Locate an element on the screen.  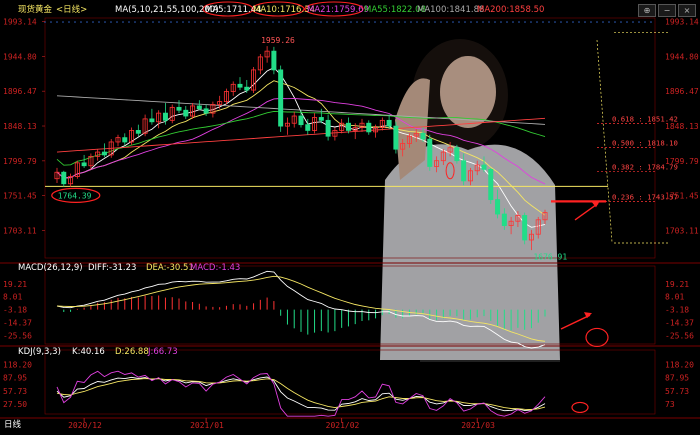
macd-axis-label-right: -14.37 is located at coordinates (679, 323).